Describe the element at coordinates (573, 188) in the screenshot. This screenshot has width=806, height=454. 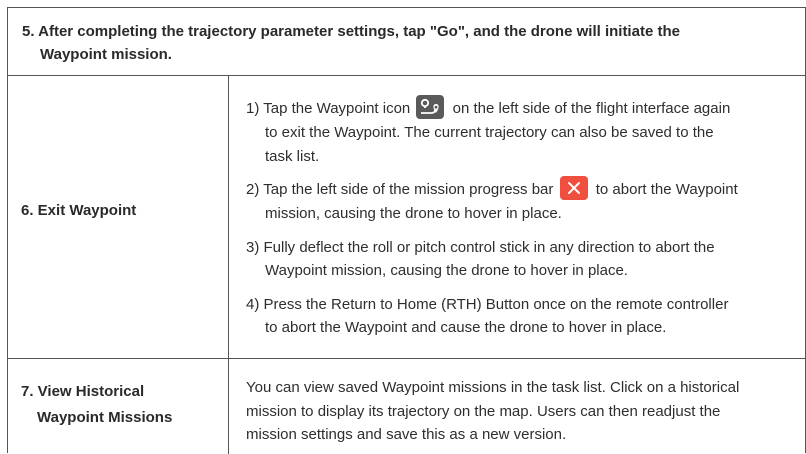
I see `close-icon` at that location.